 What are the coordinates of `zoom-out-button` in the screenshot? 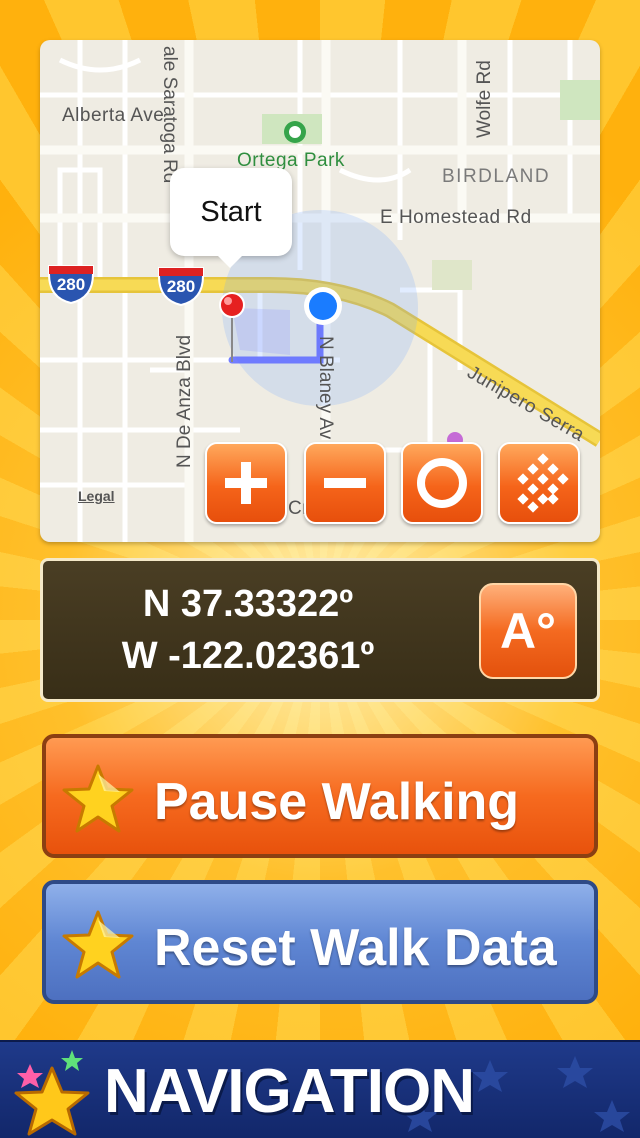 It's located at (345, 483).